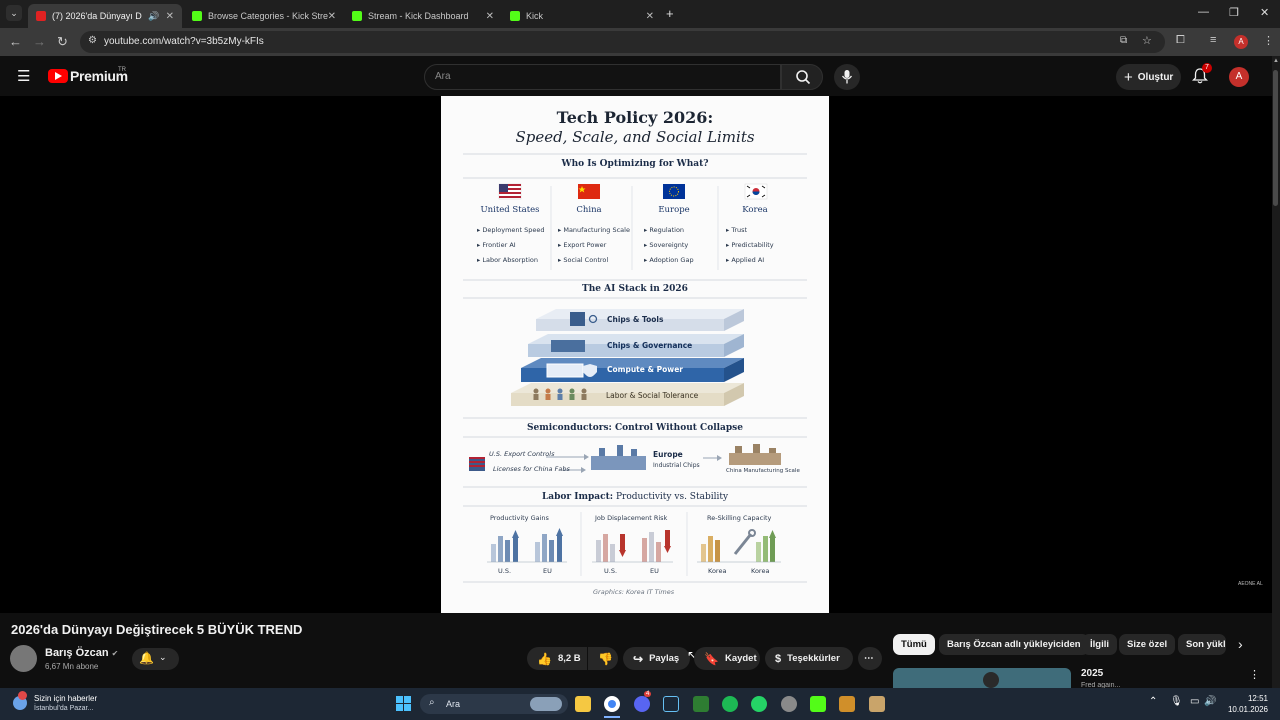  I want to click on url-text: youtube.com/watch?v=3b5zMy-kFIs, so click(184, 41).